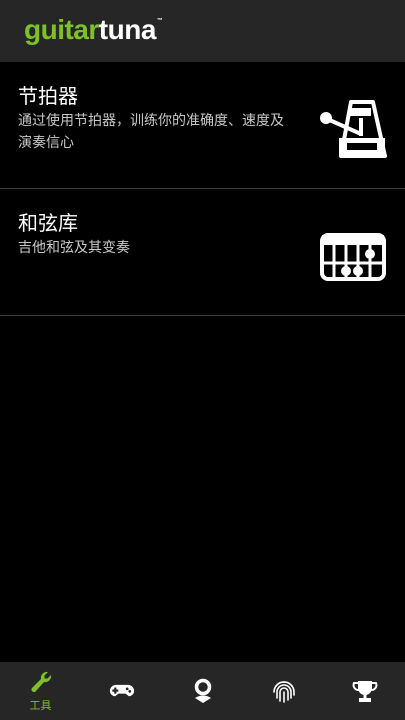 The width and height of the screenshot is (405, 720). Describe the element at coordinates (40, 705) in the screenshot. I see `tab-tools-label: 工具` at that location.